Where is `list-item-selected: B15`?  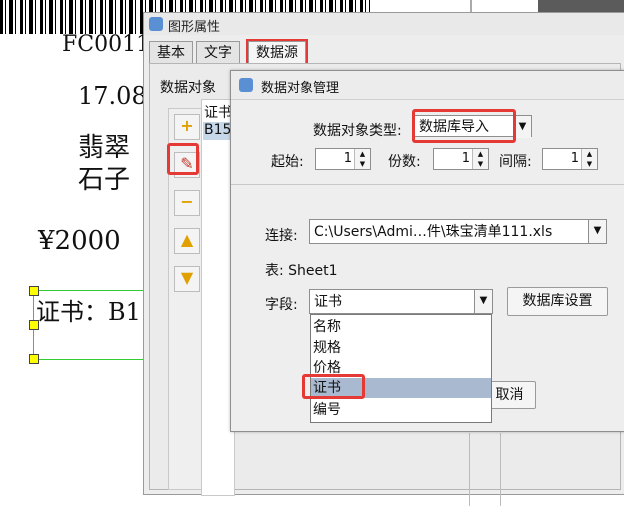 list-item-selected: B15 is located at coordinates (218, 131).